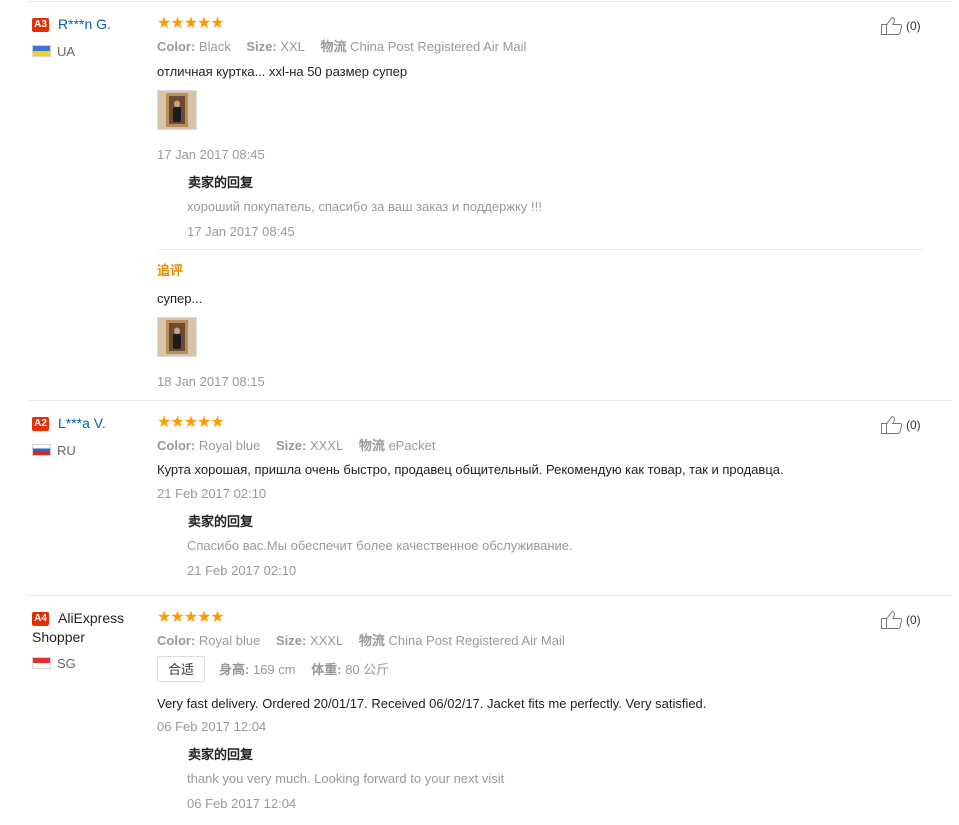  What do you see at coordinates (242, 803) in the screenshot?
I see `seller-reply-date: 06 Feb 2017 12:04` at bounding box center [242, 803].